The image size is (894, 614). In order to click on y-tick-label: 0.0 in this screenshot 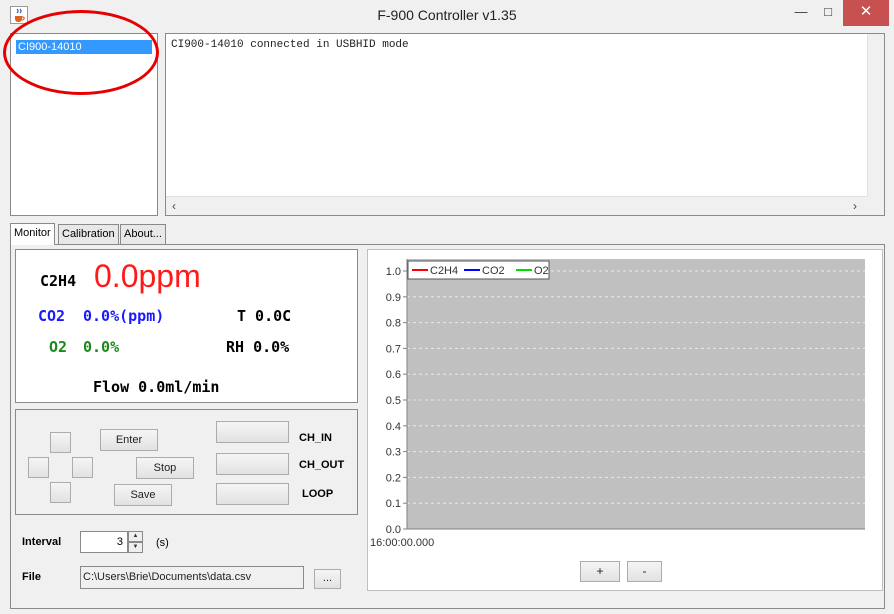, I will do `click(393, 530)`.